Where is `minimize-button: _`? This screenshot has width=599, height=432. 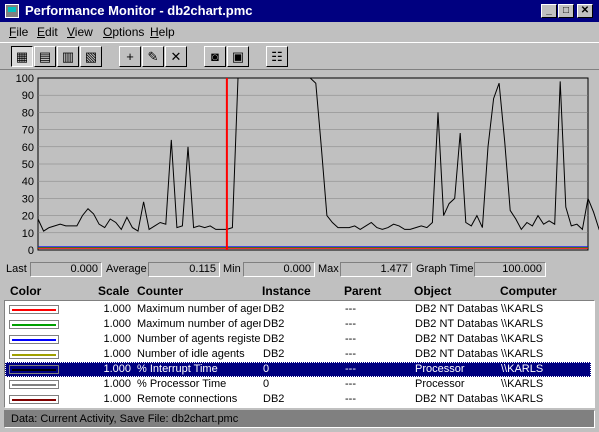
minimize-button: _ is located at coordinates (549, 11).